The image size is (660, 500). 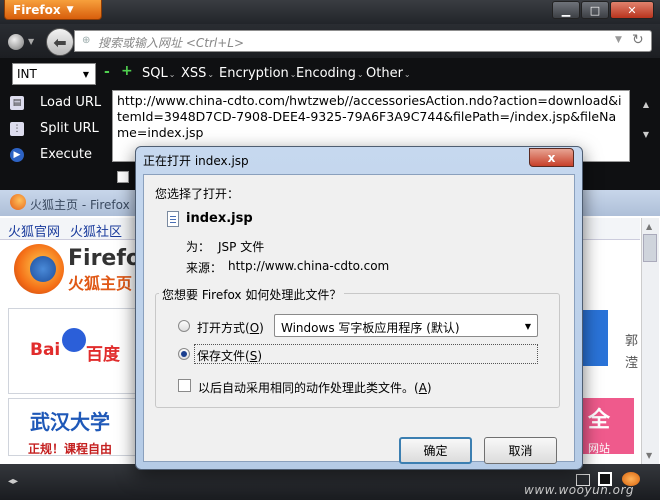 What do you see at coordinates (18, 202) in the screenshot?
I see `firefox-logo-icon` at bounding box center [18, 202].